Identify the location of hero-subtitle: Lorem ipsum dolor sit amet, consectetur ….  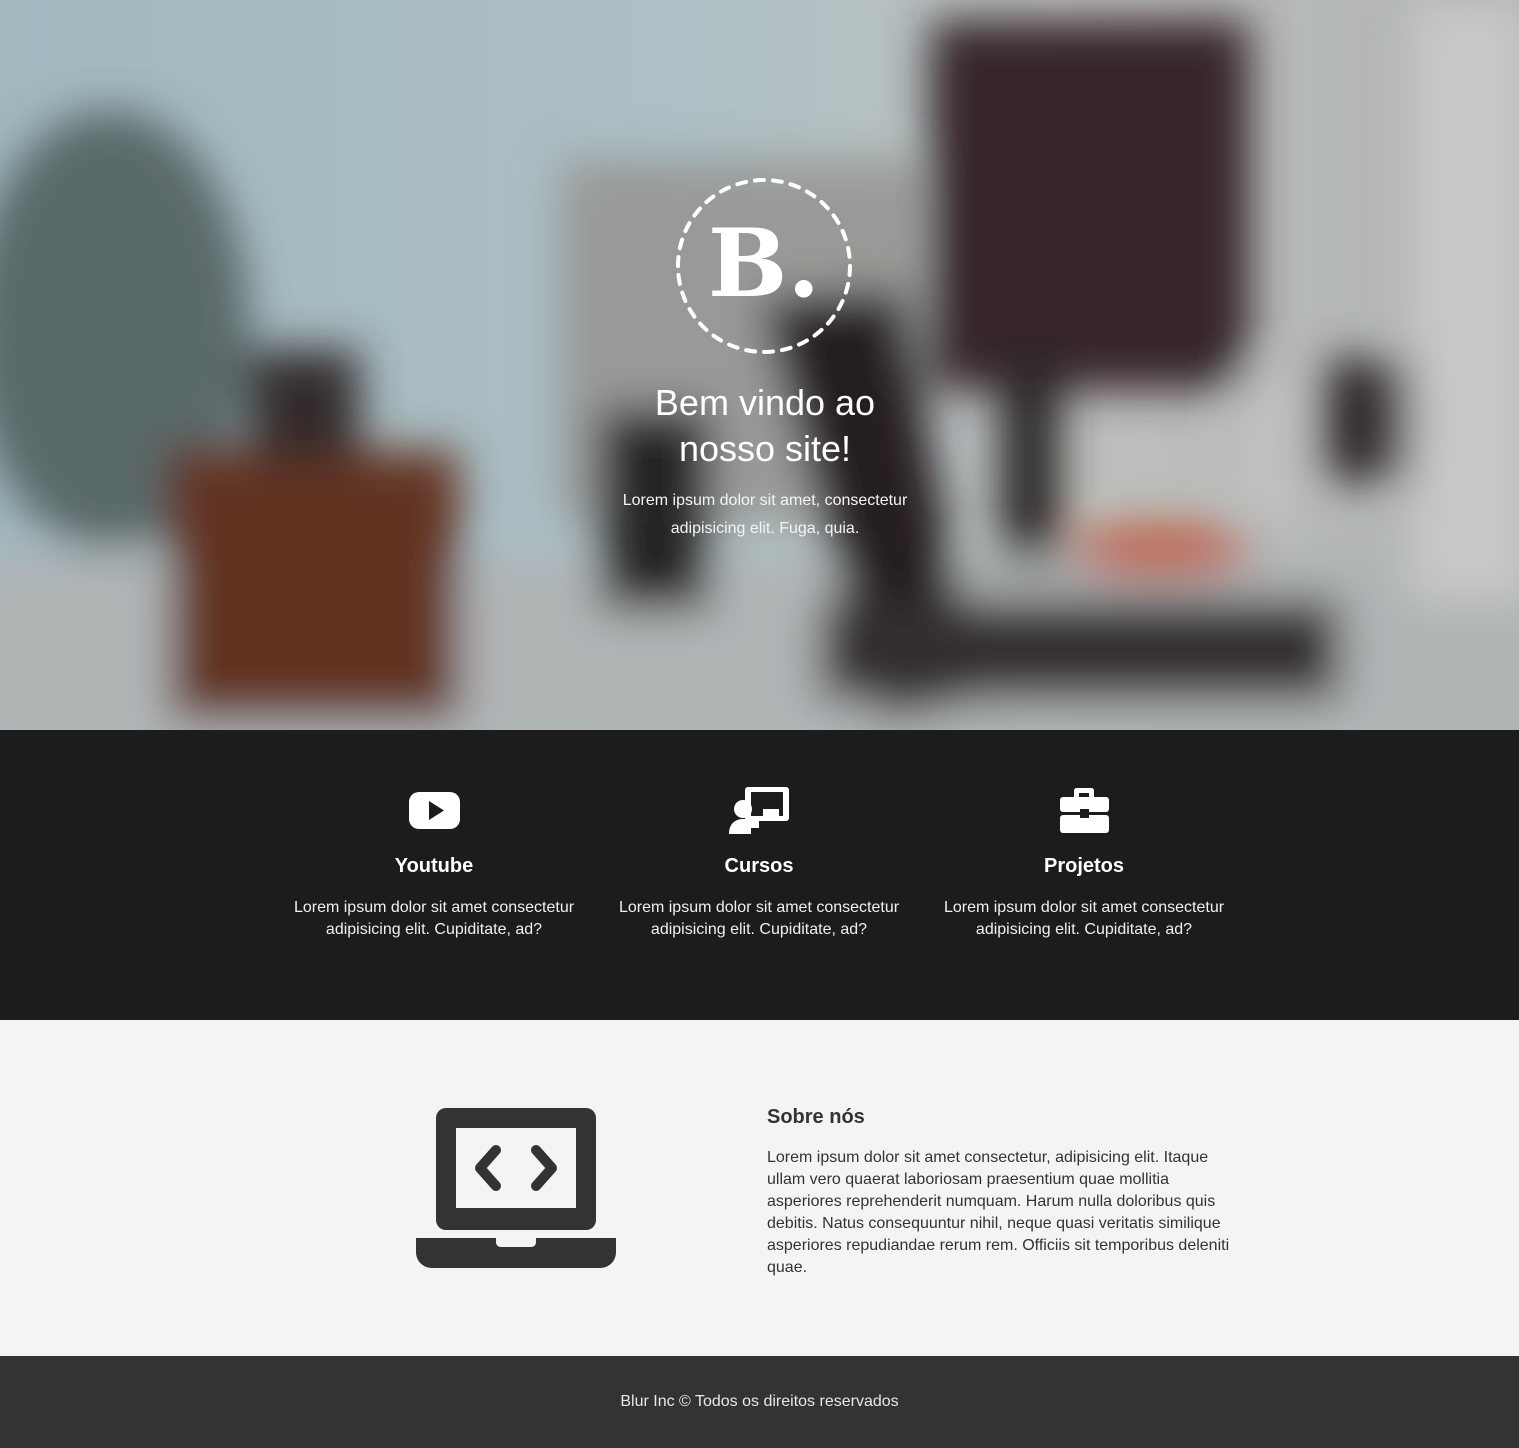
(765, 514).